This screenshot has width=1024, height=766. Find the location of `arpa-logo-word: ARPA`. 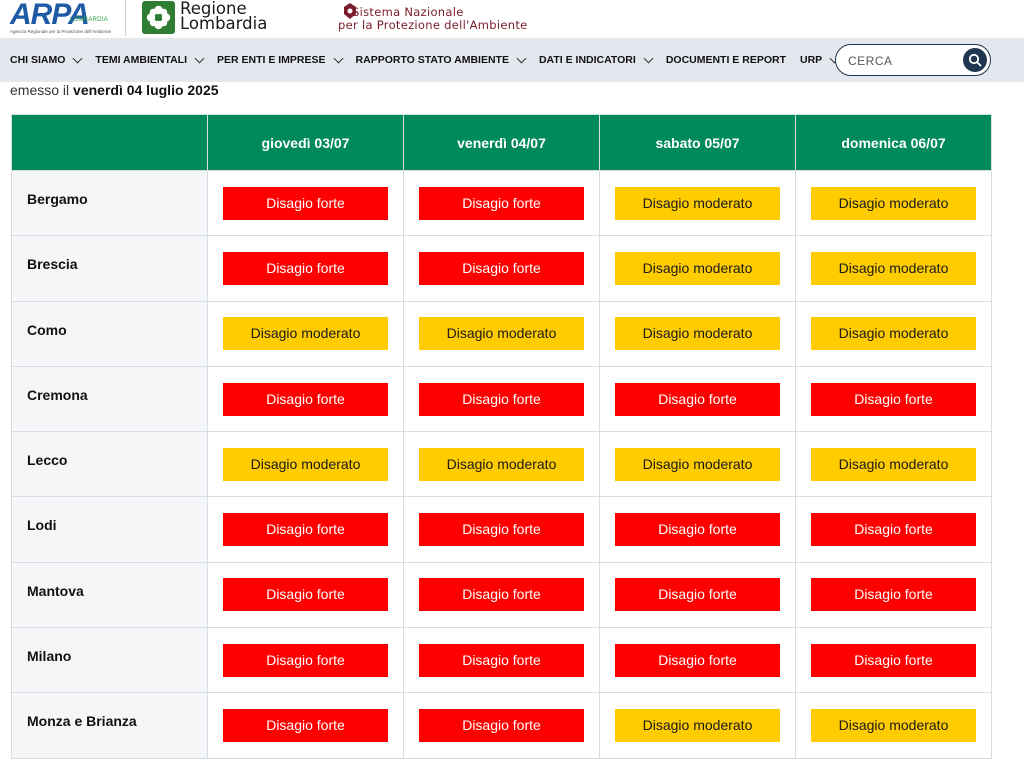

arpa-logo-word: ARPA is located at coordinates (50, 15).